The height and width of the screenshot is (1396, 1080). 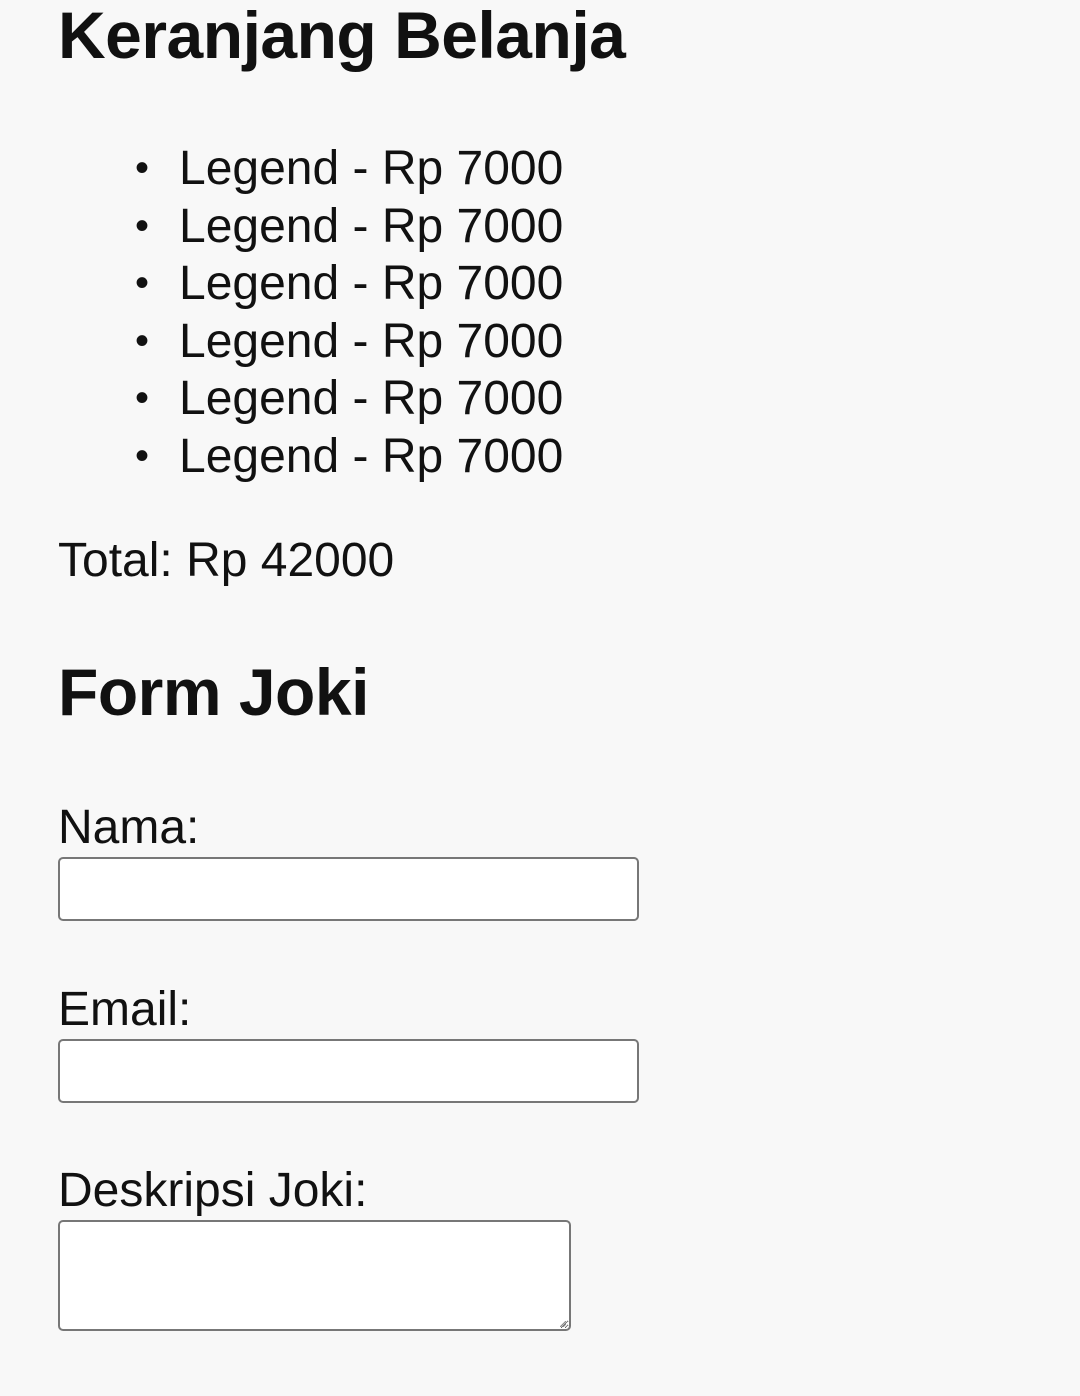 I want to click on nama-label: Nama:, so click(x=129, y=827).